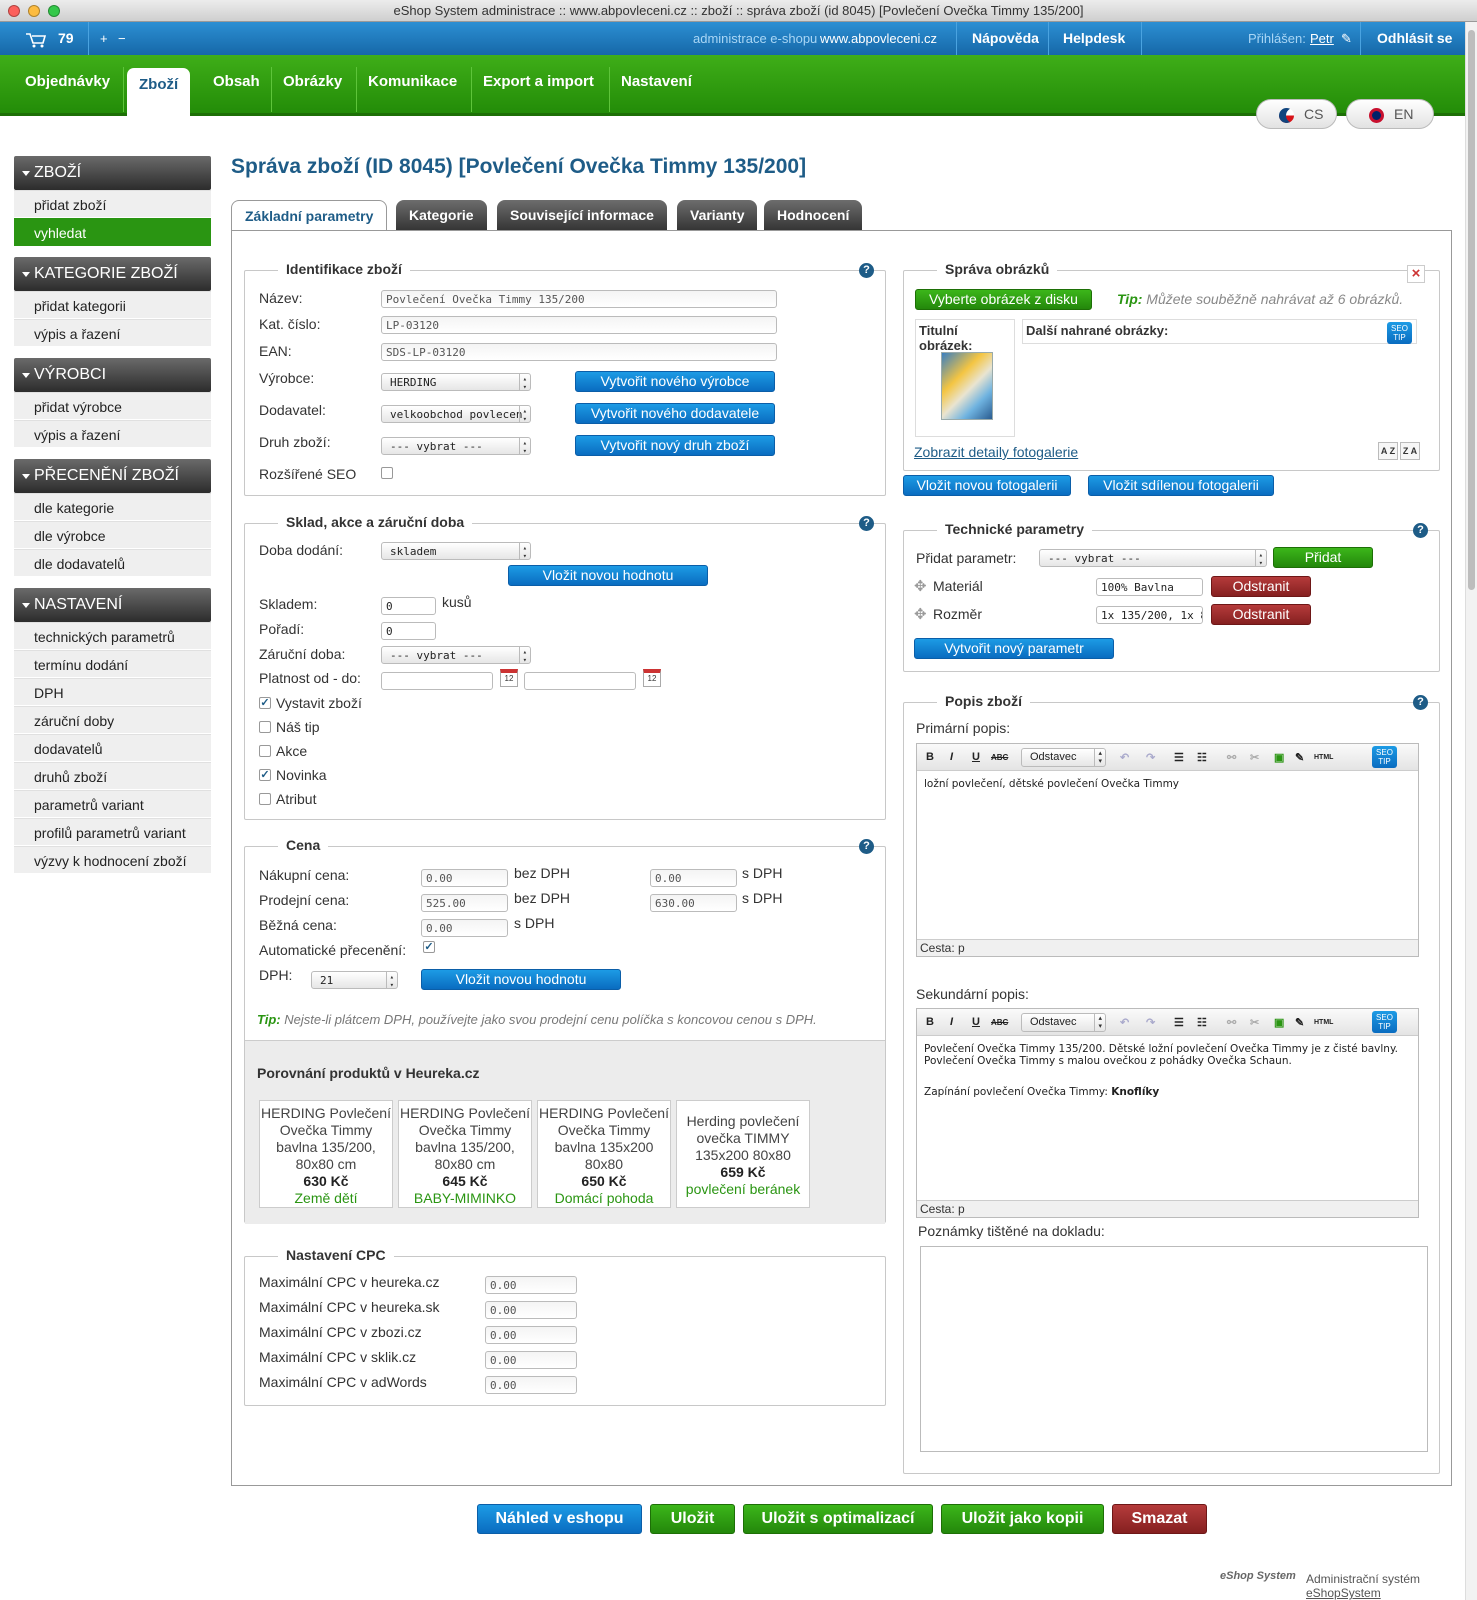  What do you see at coordinates (1296, 114) in the screenshot?
I see `lang-cs: CS` at bounding box center [1296, 114].